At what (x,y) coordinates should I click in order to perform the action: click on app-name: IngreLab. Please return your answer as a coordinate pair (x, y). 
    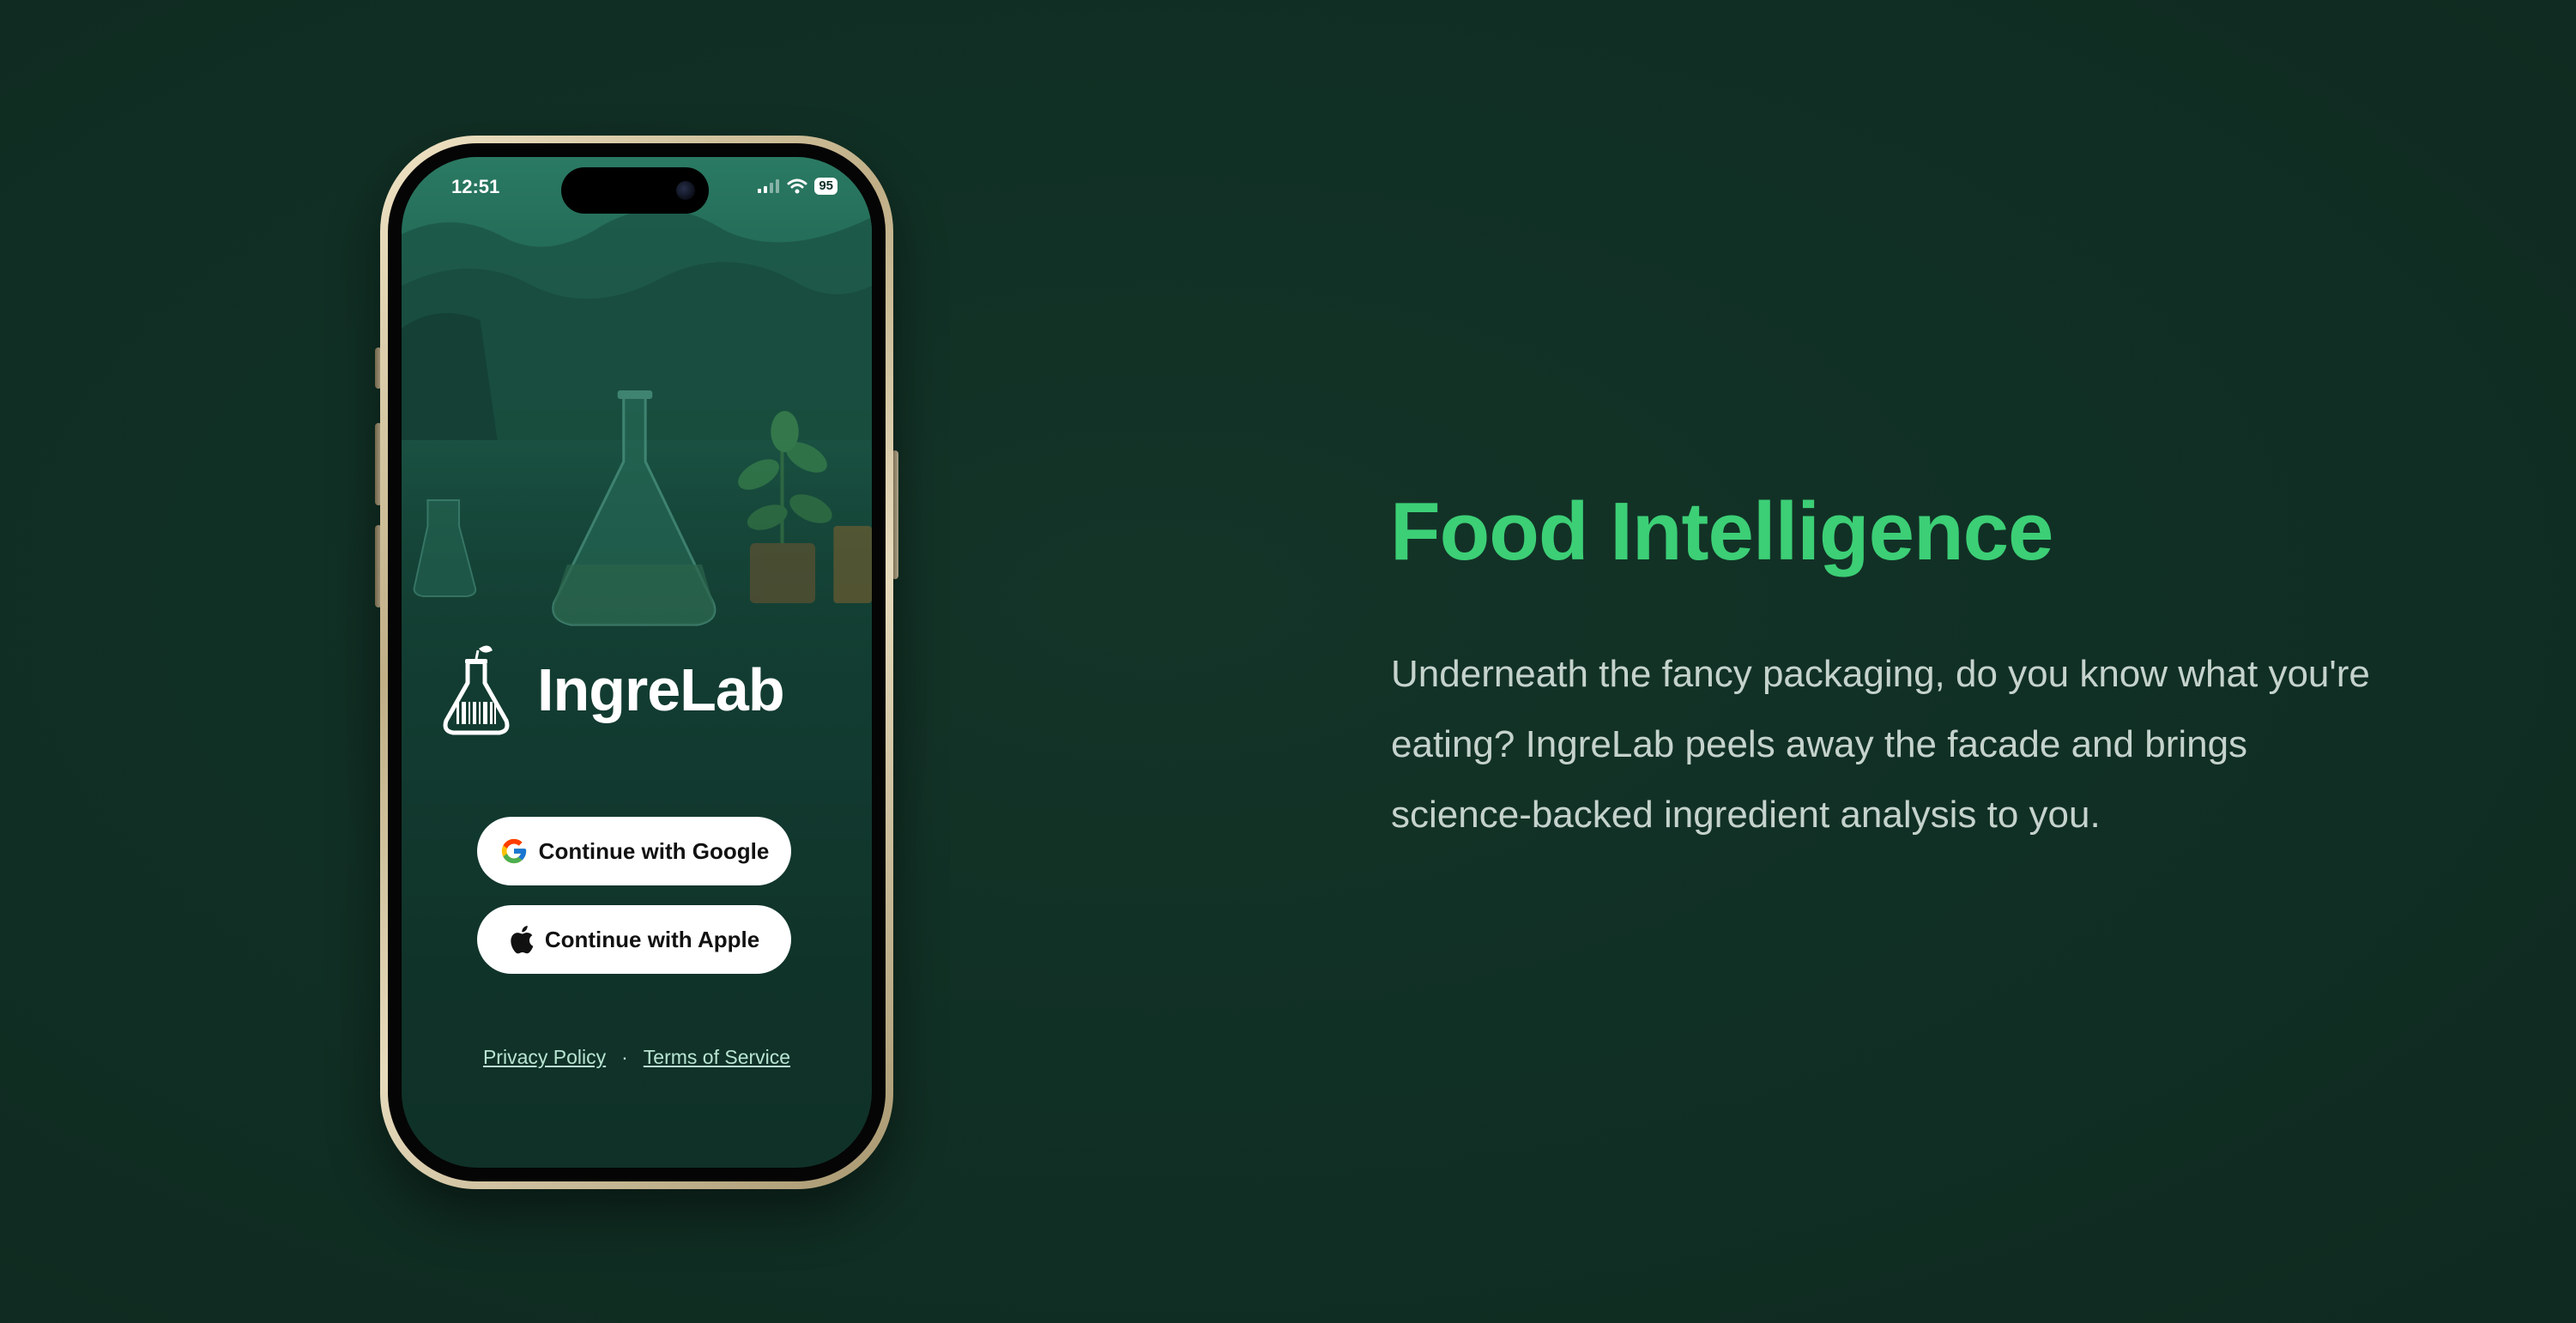
    Looking at the image, I should click on (661, 689).